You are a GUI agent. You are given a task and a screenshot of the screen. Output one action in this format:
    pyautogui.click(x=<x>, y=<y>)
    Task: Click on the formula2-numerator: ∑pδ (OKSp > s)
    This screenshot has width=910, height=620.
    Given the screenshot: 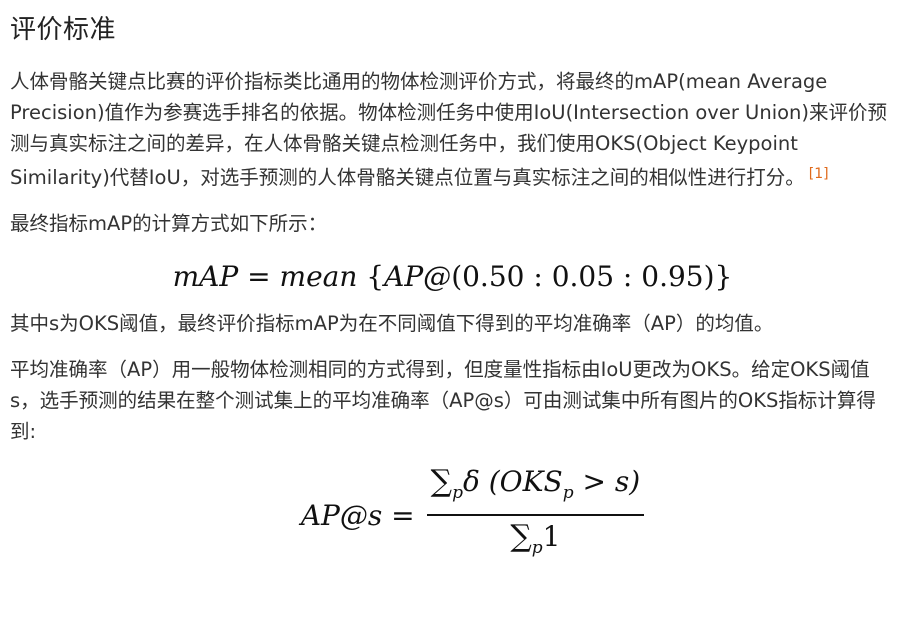 What is the action you would take?
    pyautogui.click(x=536, y=487)
    